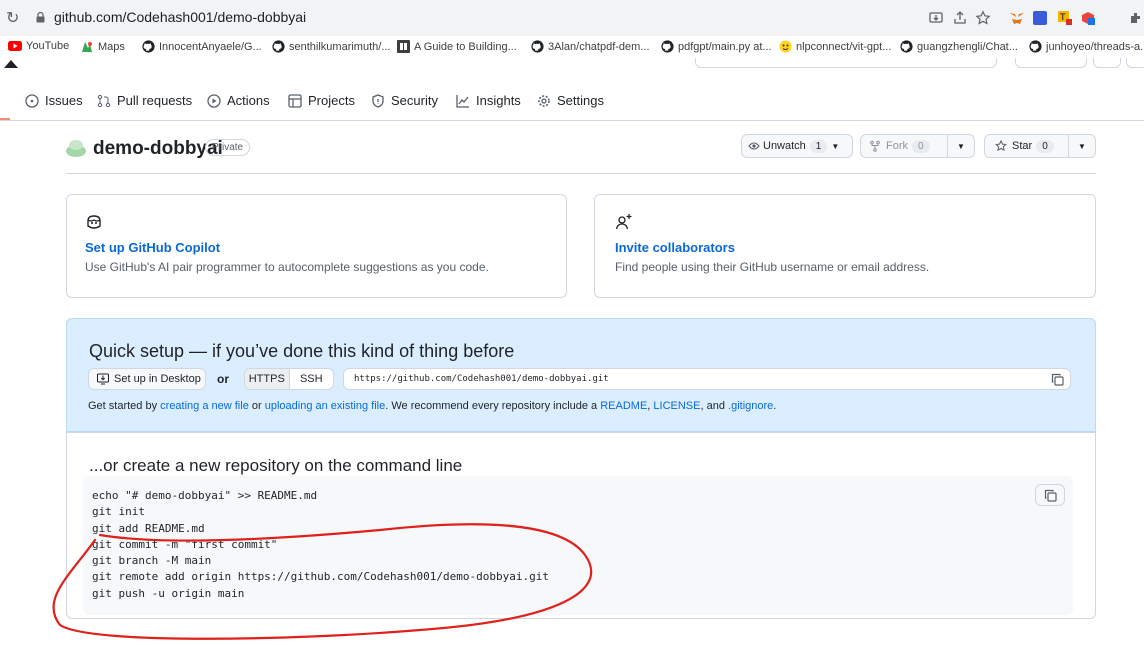 This screenshot has width=1144, height=645. I want to click on license-link: LICENSE, so click(676, 406).